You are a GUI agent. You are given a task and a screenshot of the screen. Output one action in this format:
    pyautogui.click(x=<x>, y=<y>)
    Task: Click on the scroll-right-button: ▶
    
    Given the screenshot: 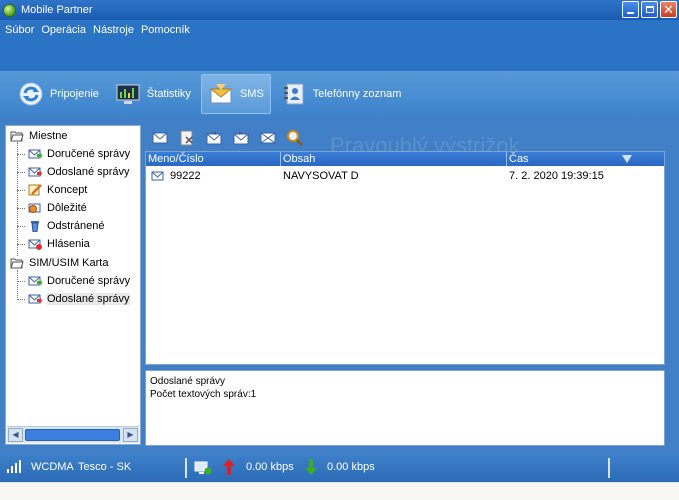 What is the action you would take?
    pyautogui.click(x=130, y=435)
    